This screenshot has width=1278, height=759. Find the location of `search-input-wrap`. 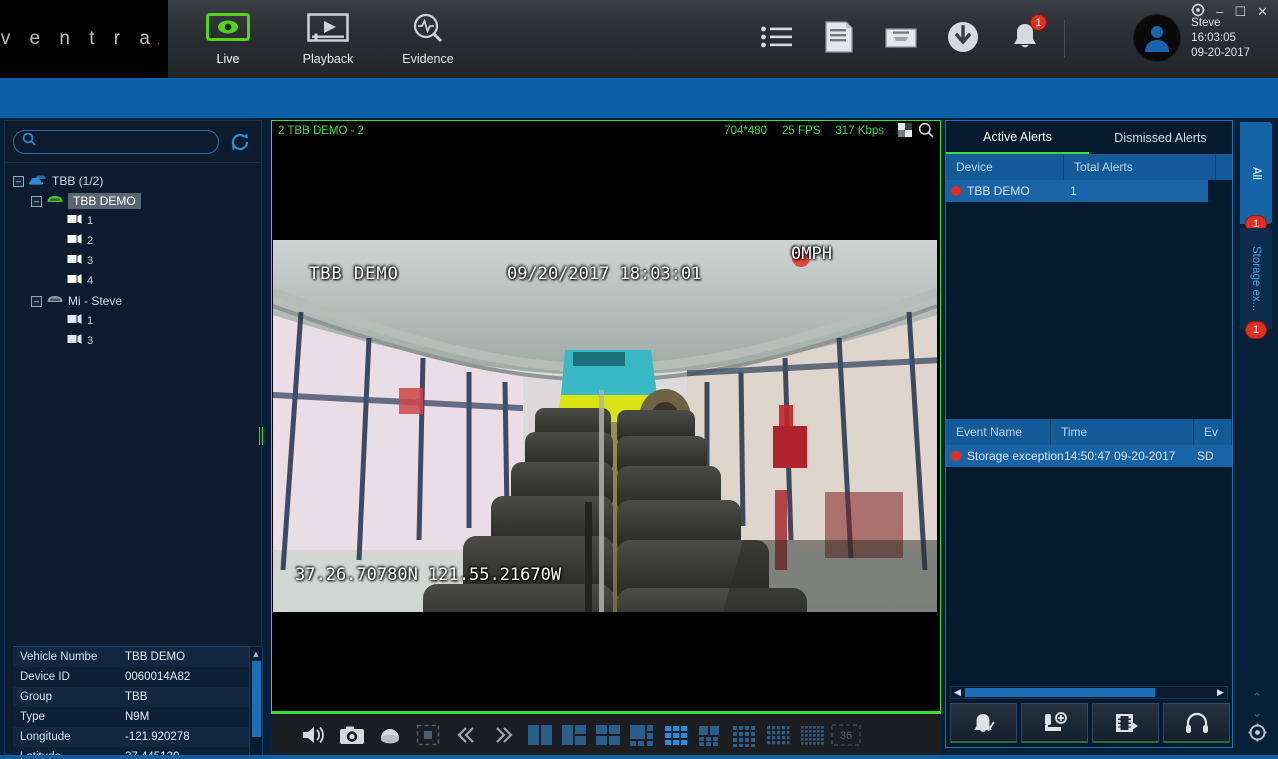

search-input-wrap is located at coordinates (116, 141).